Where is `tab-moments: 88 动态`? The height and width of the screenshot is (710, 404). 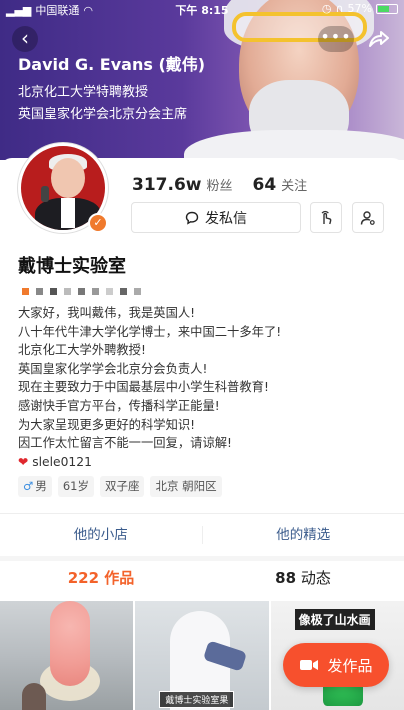 tab-moments: 88 动态 is located at coordinates (303, 578).